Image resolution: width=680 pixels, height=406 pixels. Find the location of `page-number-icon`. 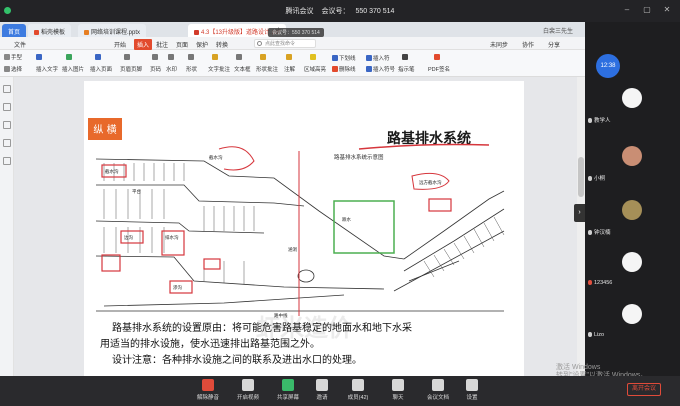

page-number-icon is located at coordinates (155, 57).